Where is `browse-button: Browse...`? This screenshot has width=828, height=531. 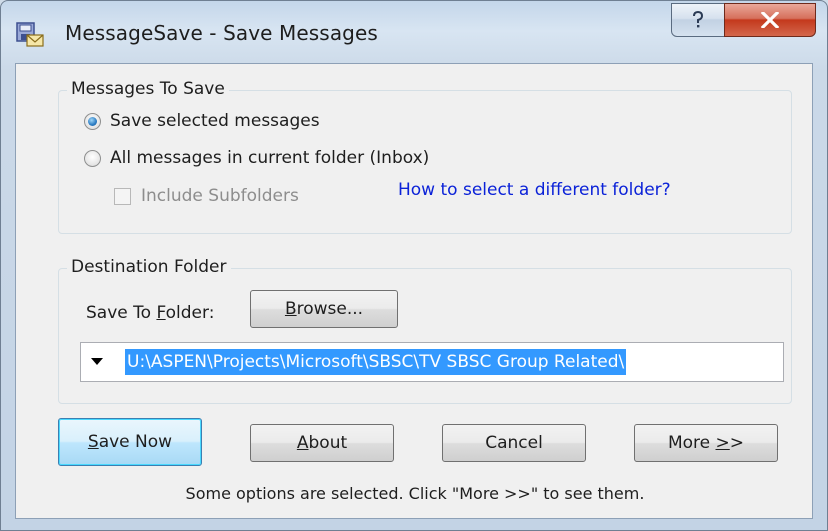
browse-button: Browse... is located at coordinates (324, 309).